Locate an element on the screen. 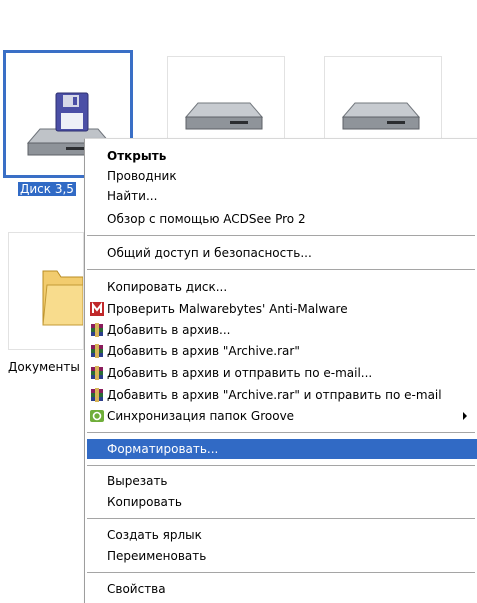 This screenshot has width=477, height=603. menu-item-label: Открыть is located at coordinates (137, 156).